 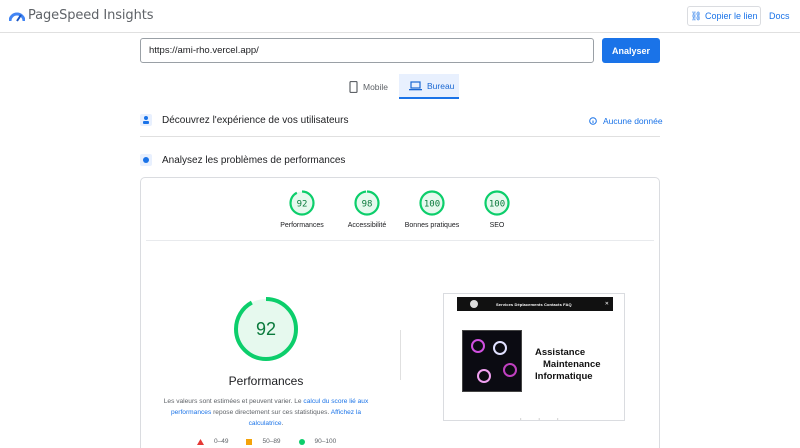 I want to click on tab-mobile-label: Mobile, so click(x=376, y=86).